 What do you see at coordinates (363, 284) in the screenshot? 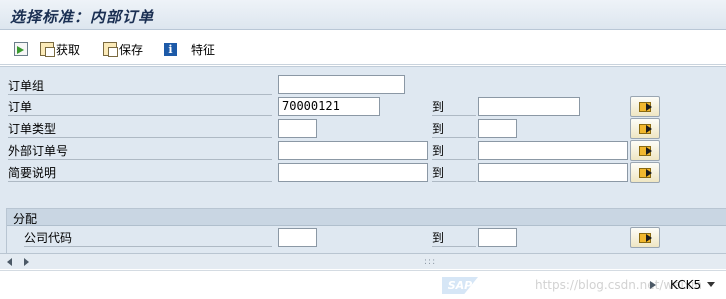
I see `status-bar: SAP https://blog.csdn.net/weixin KCK5` at bounding box center [363, 284].